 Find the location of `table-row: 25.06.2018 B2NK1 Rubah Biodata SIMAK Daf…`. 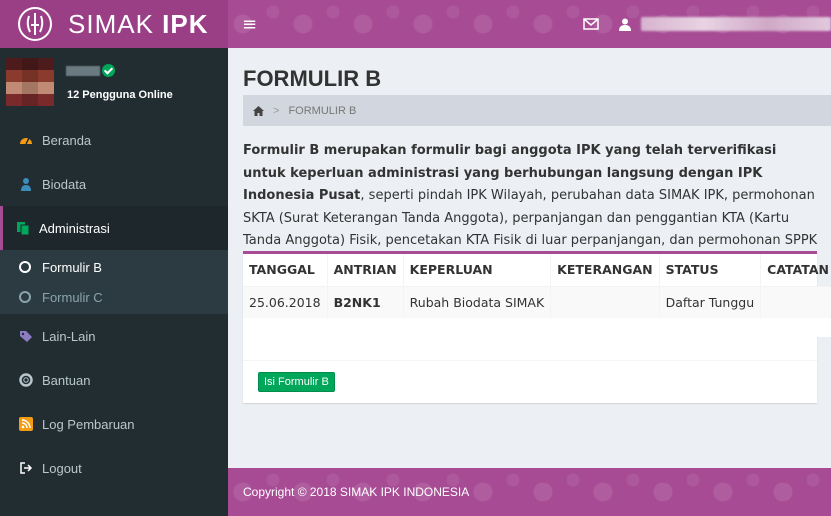

table-row: 25.06.2018 B2NK1 Rubah Biodata SIMAK Daf… is located at coordinates (537, 302).